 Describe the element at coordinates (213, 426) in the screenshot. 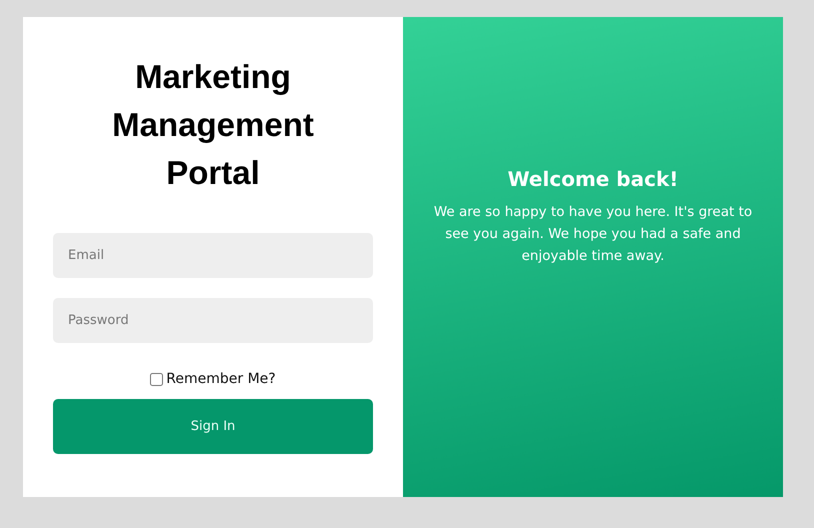

I see `sign-in-button: Sign In` at that location.